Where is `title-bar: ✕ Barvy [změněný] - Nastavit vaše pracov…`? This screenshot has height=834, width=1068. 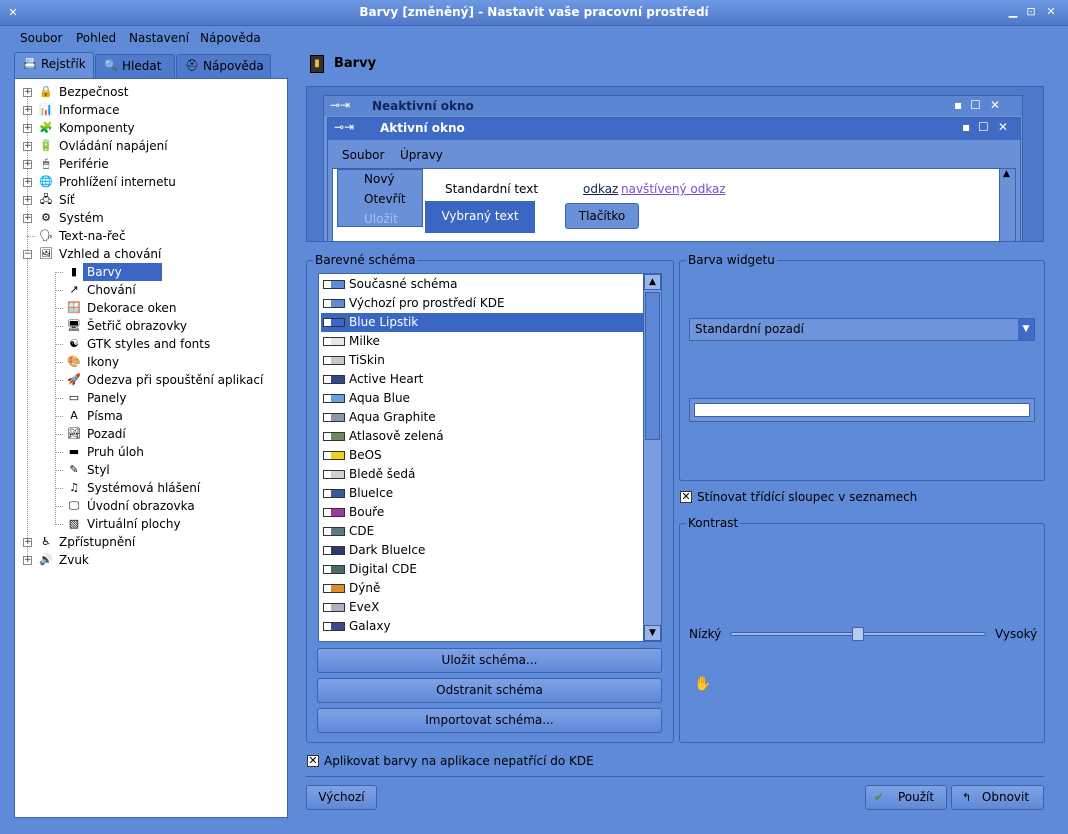 title-bar: ✕ Barvy [změněný] - Nastavit vaše pracov… is located at coordinates (534, 13).